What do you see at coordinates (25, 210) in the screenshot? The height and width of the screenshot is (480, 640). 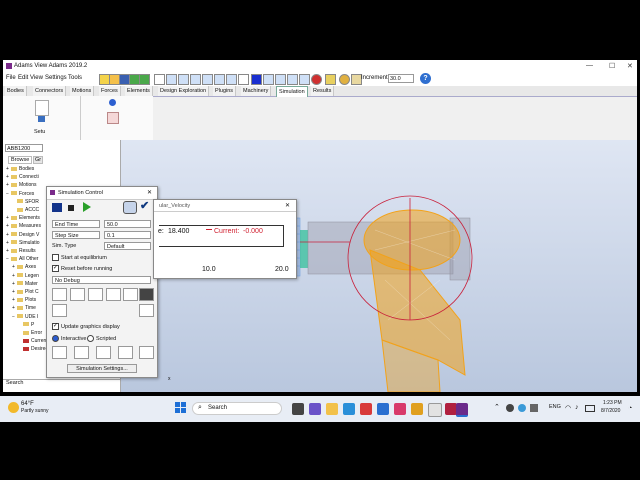 I see `tree-item: ACCC` at bounding box center [25, 210].